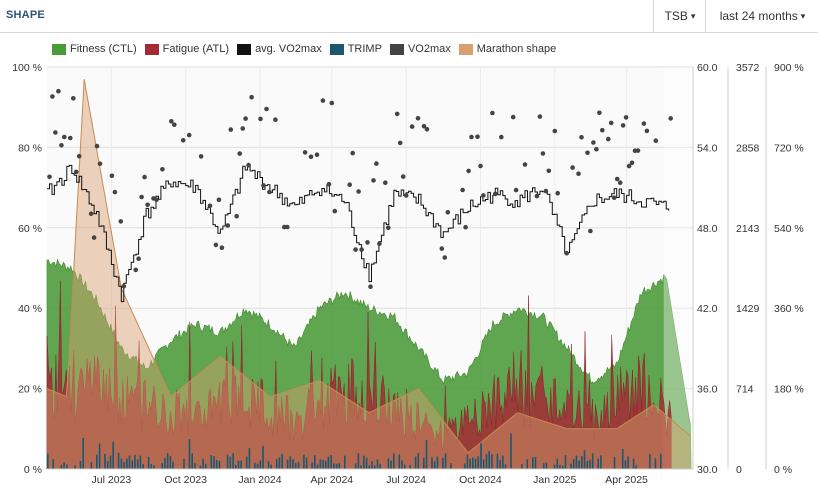 The width and height of the screenshot is (818, 490). Describe the element at coordinates (679, 16) in the screenshot. I see `metric-select: TSB ▾` at that location.